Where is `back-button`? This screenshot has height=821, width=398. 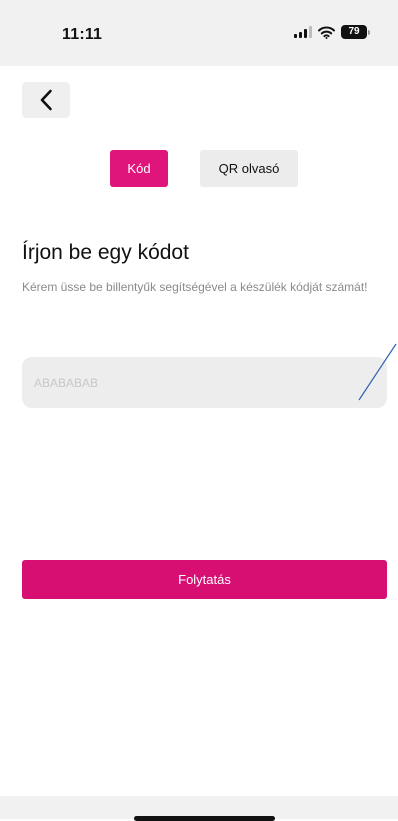 back-button is located at coordinates (46, 100).